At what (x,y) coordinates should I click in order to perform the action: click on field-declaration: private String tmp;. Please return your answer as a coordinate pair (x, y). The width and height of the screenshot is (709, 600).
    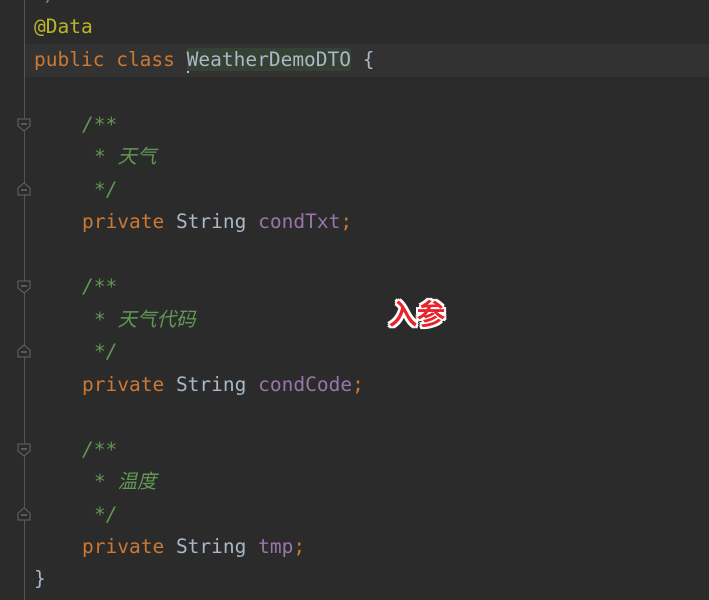
    Looking at the image, I should click on (193, 547).